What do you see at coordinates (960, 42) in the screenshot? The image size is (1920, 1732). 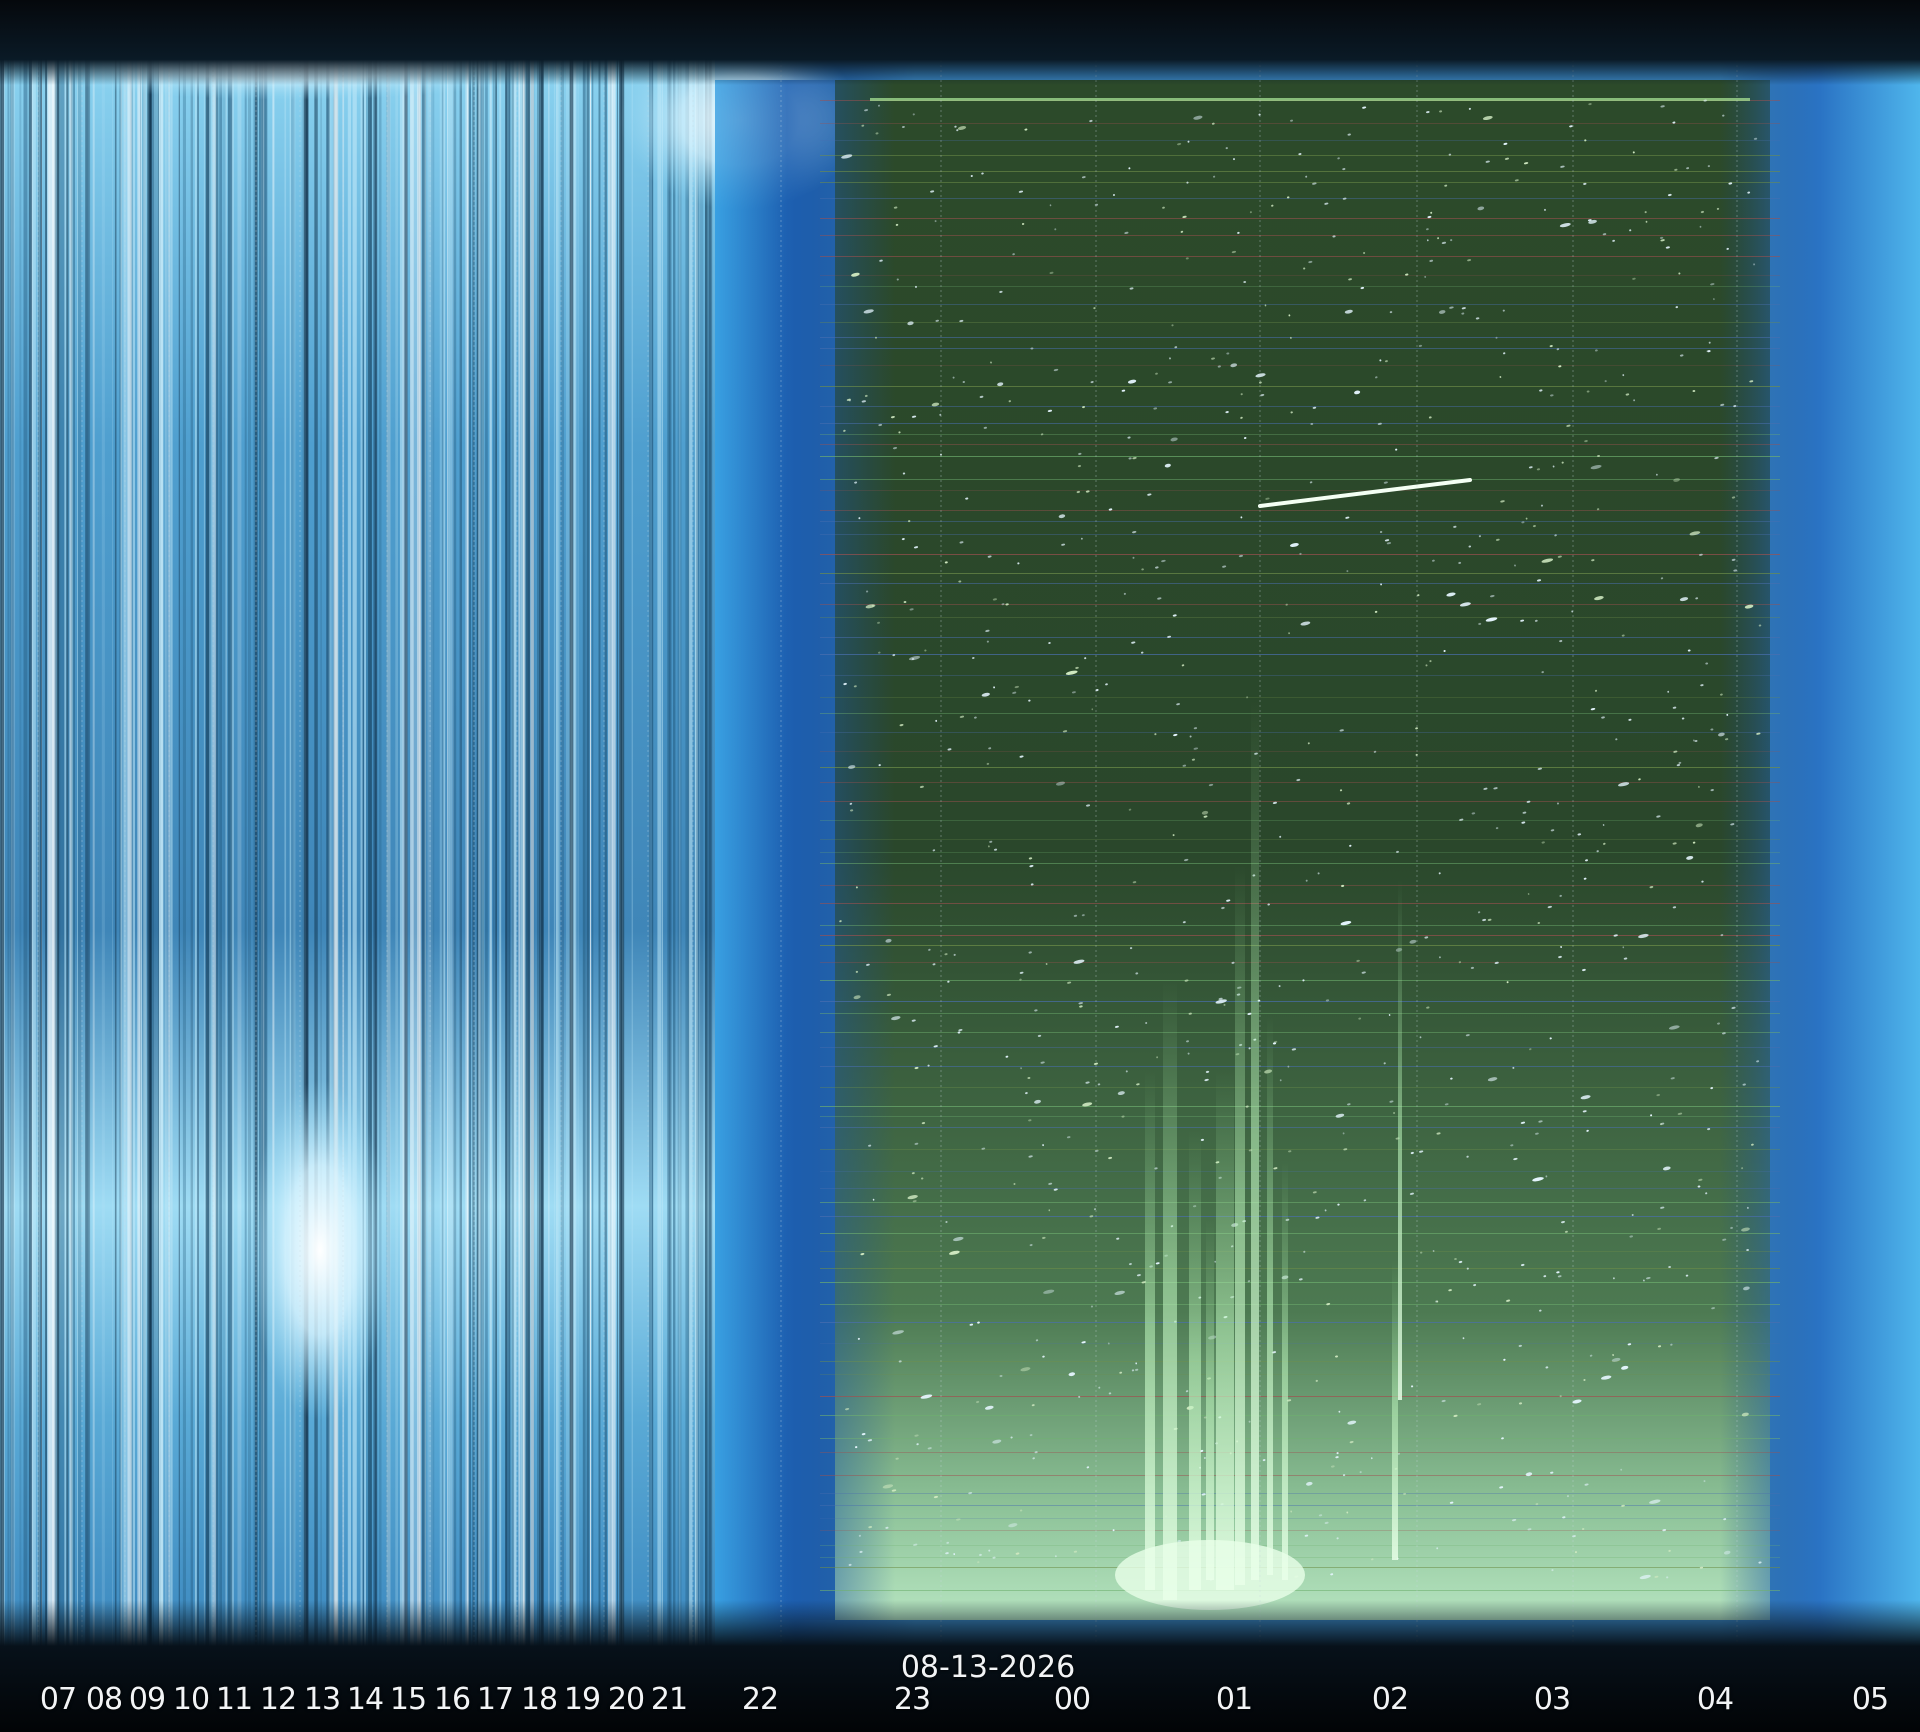 I see `top-edge` at bounding box center [960, 42].